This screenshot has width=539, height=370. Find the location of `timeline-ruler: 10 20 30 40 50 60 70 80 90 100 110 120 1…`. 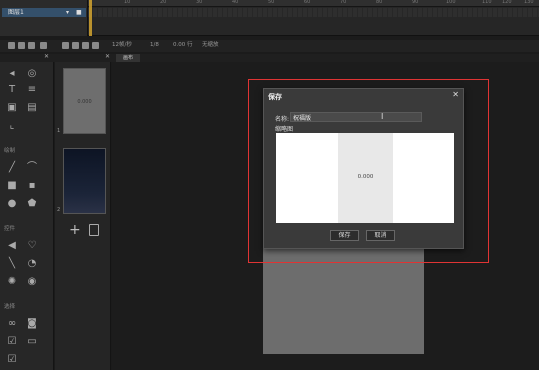

timeline-ruler: 10 20 30 40 50 60 70 80 90 100 110 120 1… is located at coordinates (313, 3).